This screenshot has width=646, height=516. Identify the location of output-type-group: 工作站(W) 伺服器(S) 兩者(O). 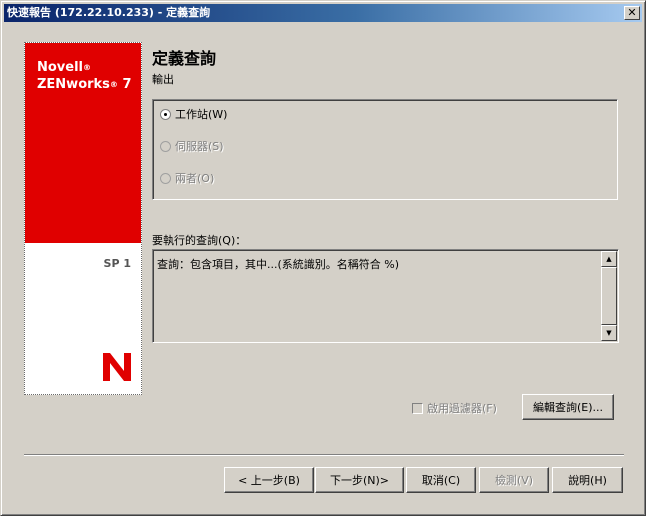
(385, 149).